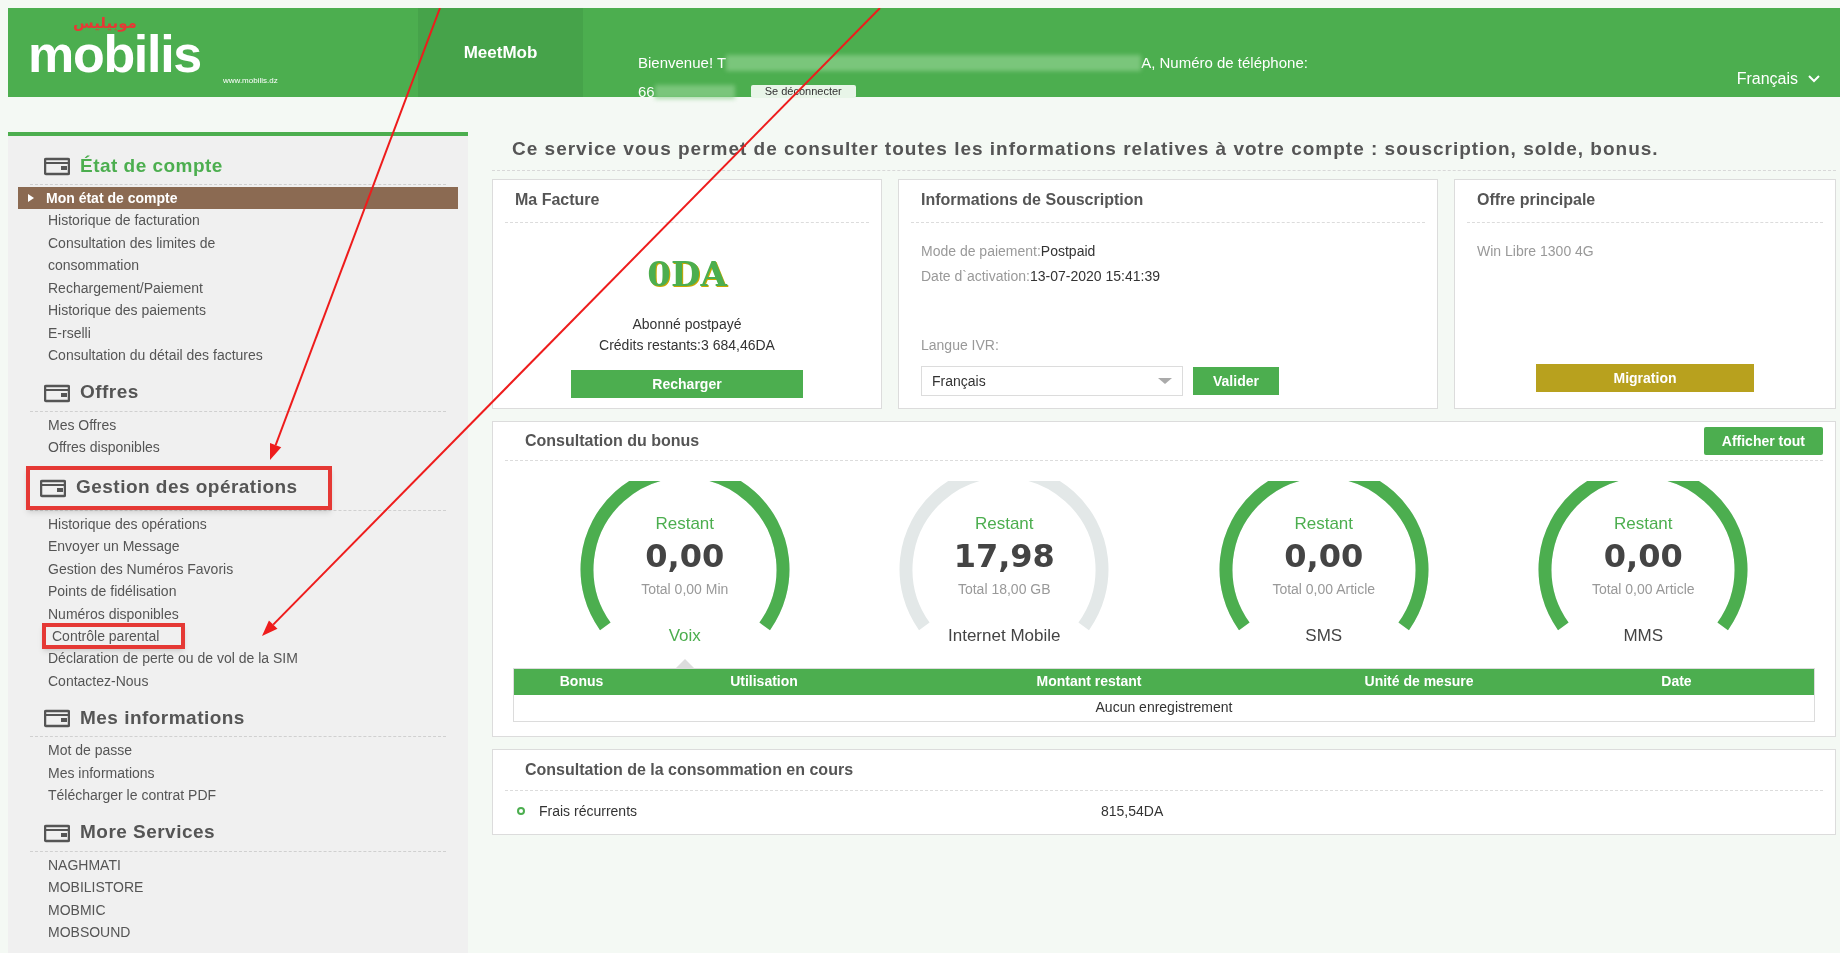  I want to click on phone-label: A, Numéro de téléphone:, so click(1224, 63).